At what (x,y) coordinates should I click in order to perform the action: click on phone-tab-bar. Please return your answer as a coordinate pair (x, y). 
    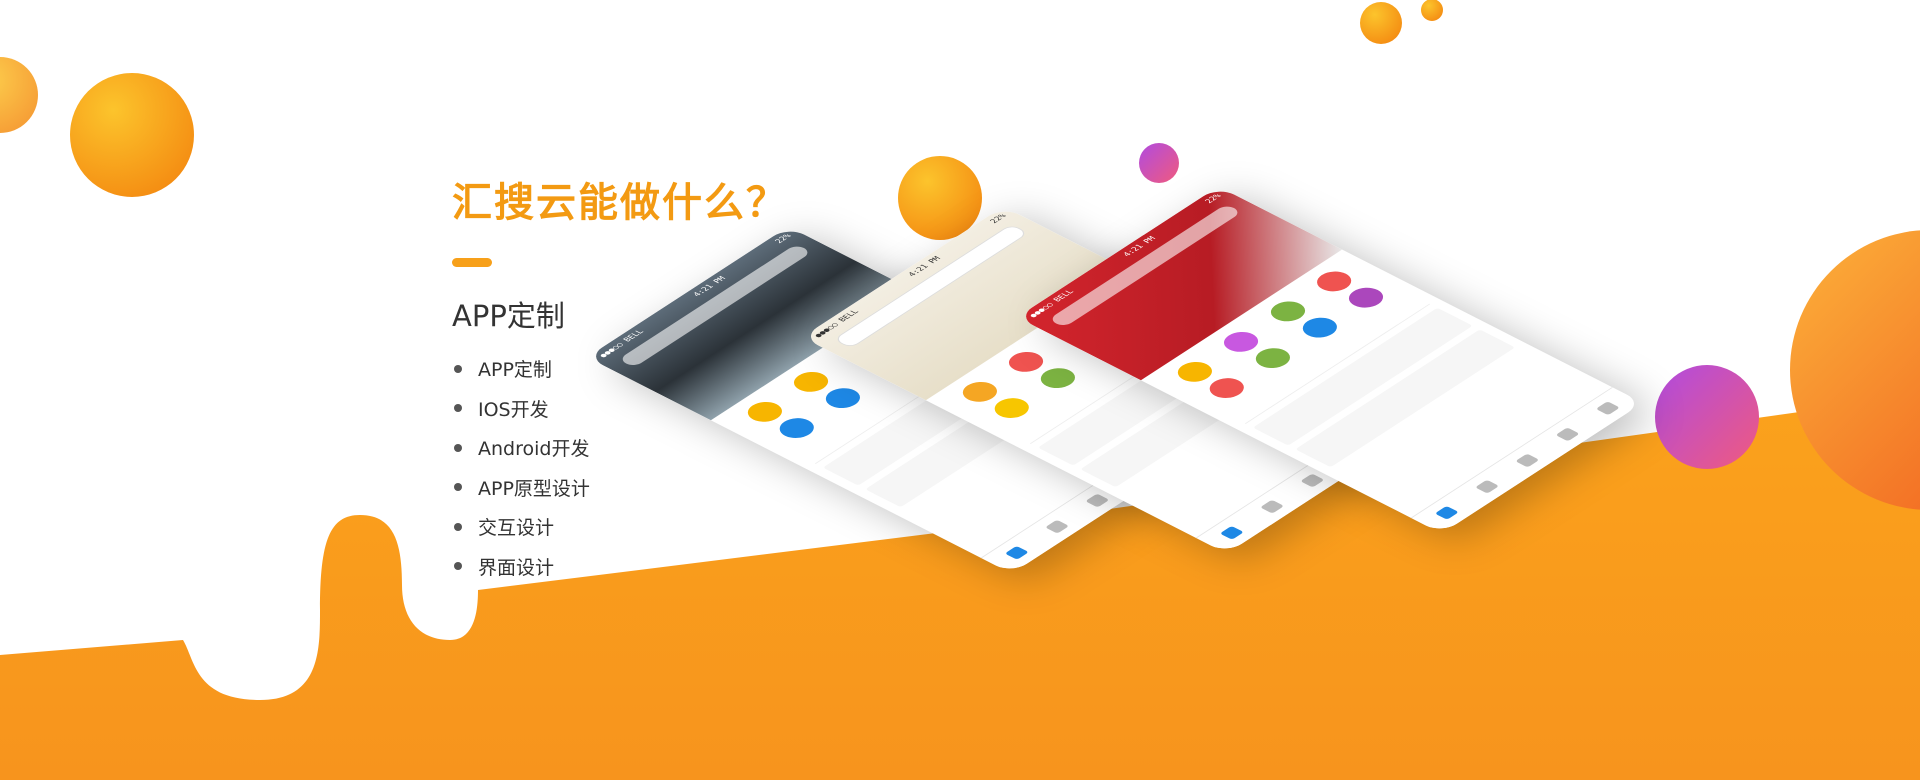
    Looking at the image, I should click on (1526, 460).